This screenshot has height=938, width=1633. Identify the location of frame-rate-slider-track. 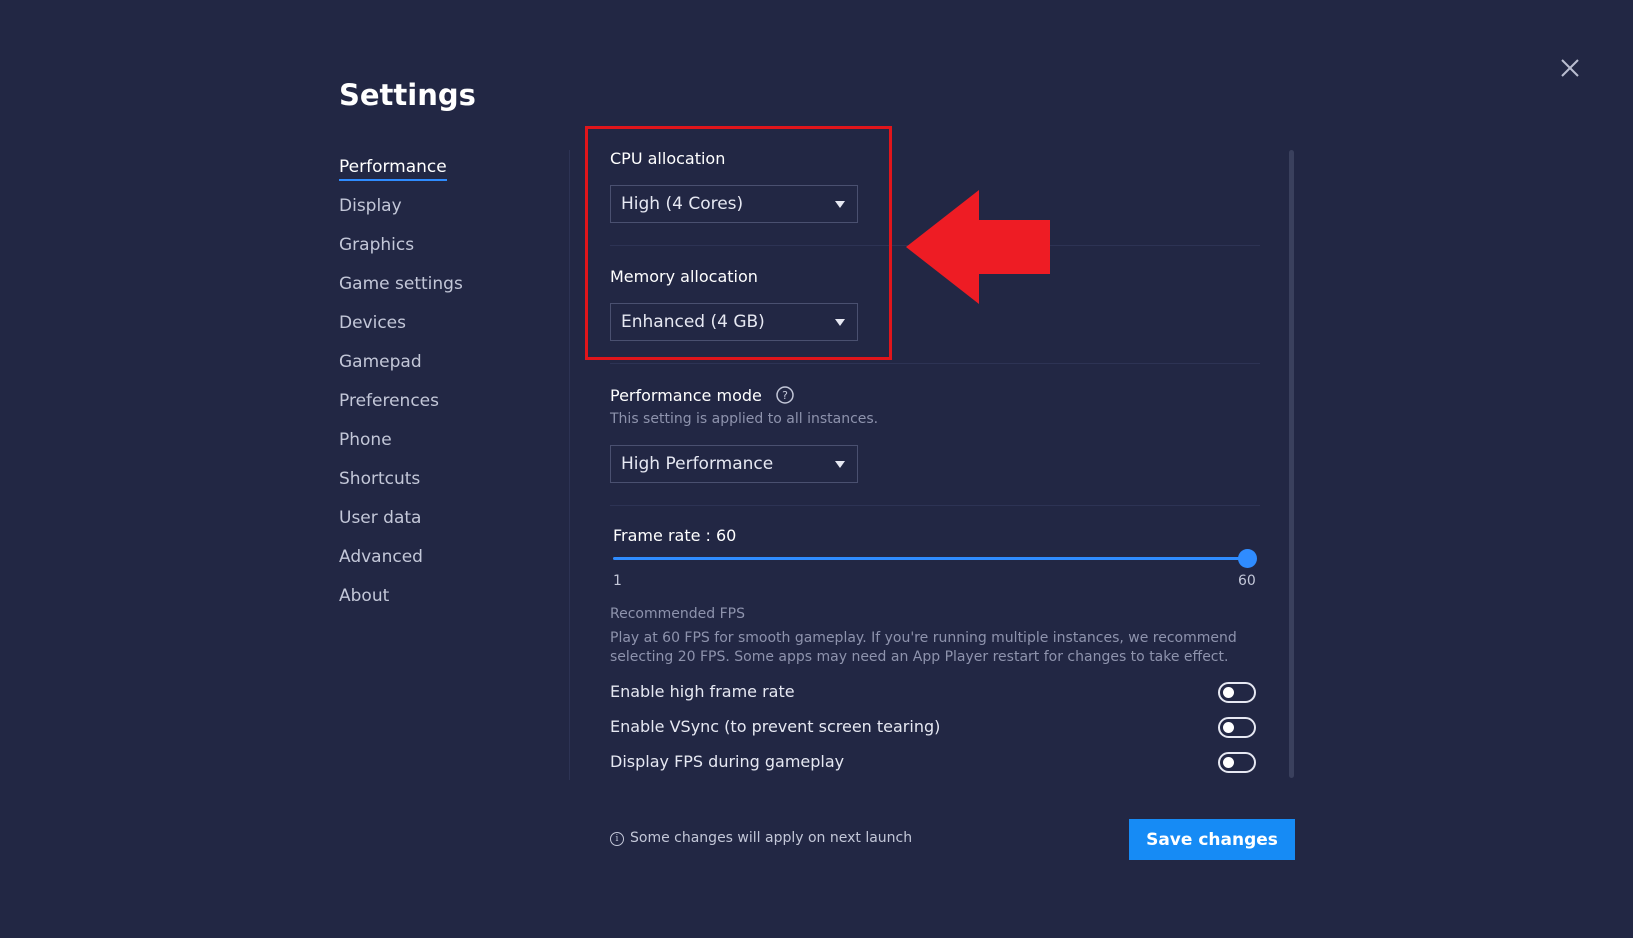
(931, 558).